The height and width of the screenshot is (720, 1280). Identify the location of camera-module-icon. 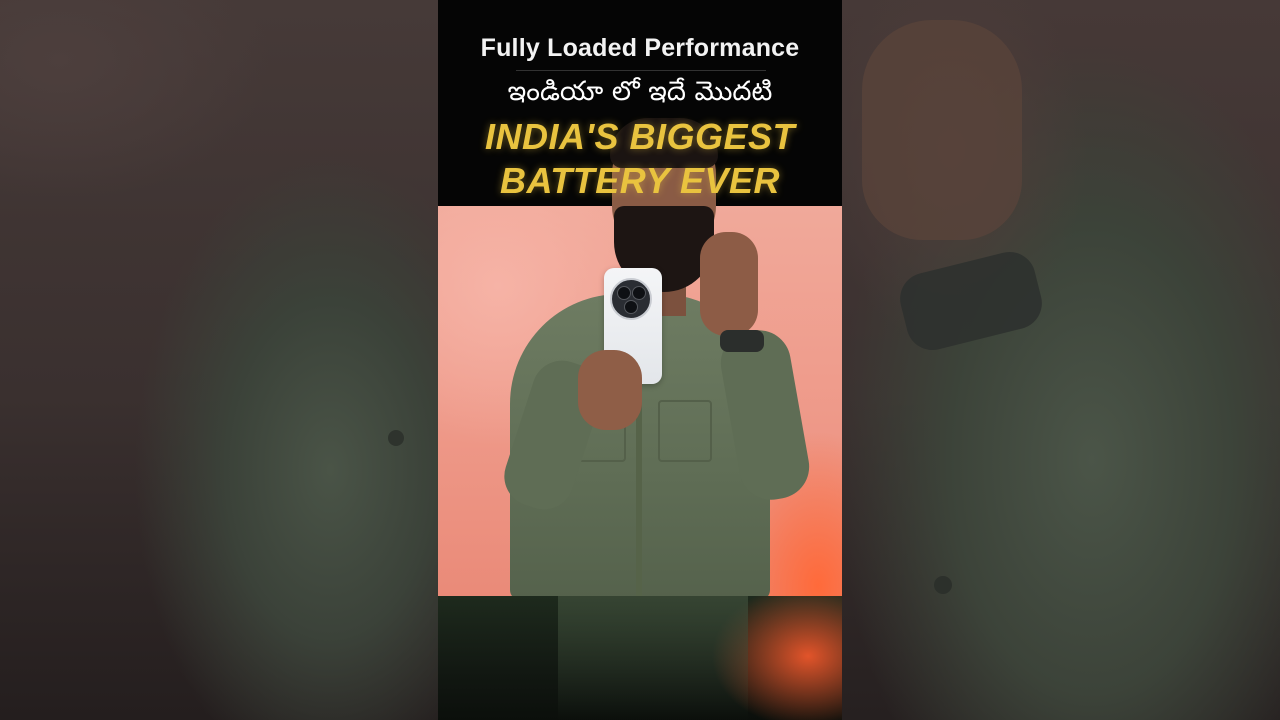
(631, 299).